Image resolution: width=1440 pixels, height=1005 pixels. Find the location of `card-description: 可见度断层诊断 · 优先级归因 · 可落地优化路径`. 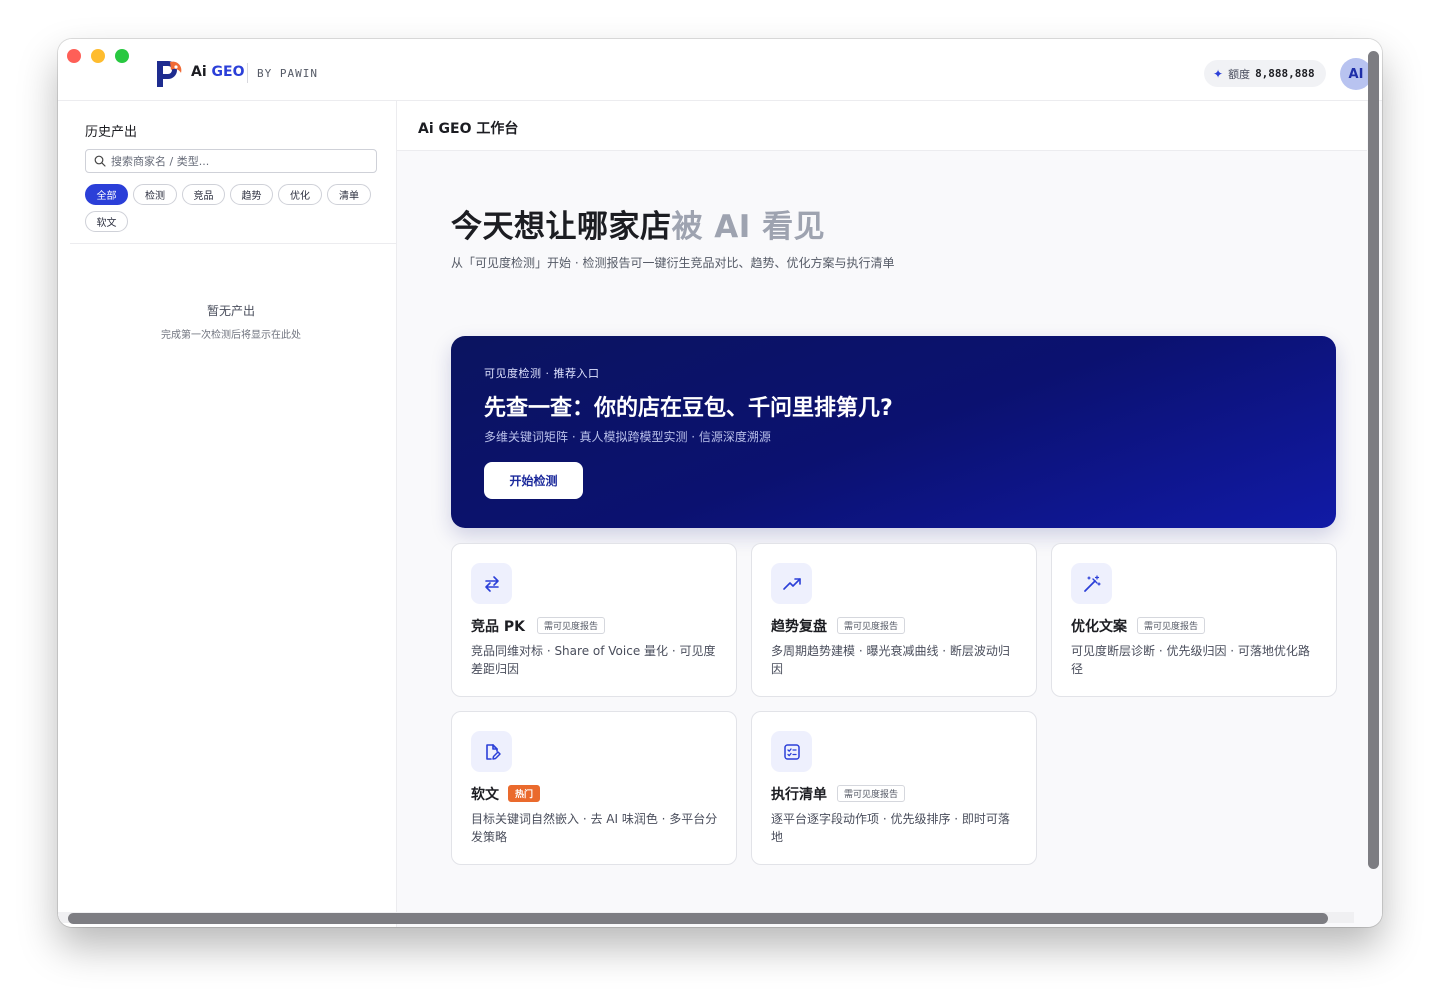

card-description: 可见度断层诊断 · 优先级归因 · 可落地优化路径 is located at coordinates (1190, 660).